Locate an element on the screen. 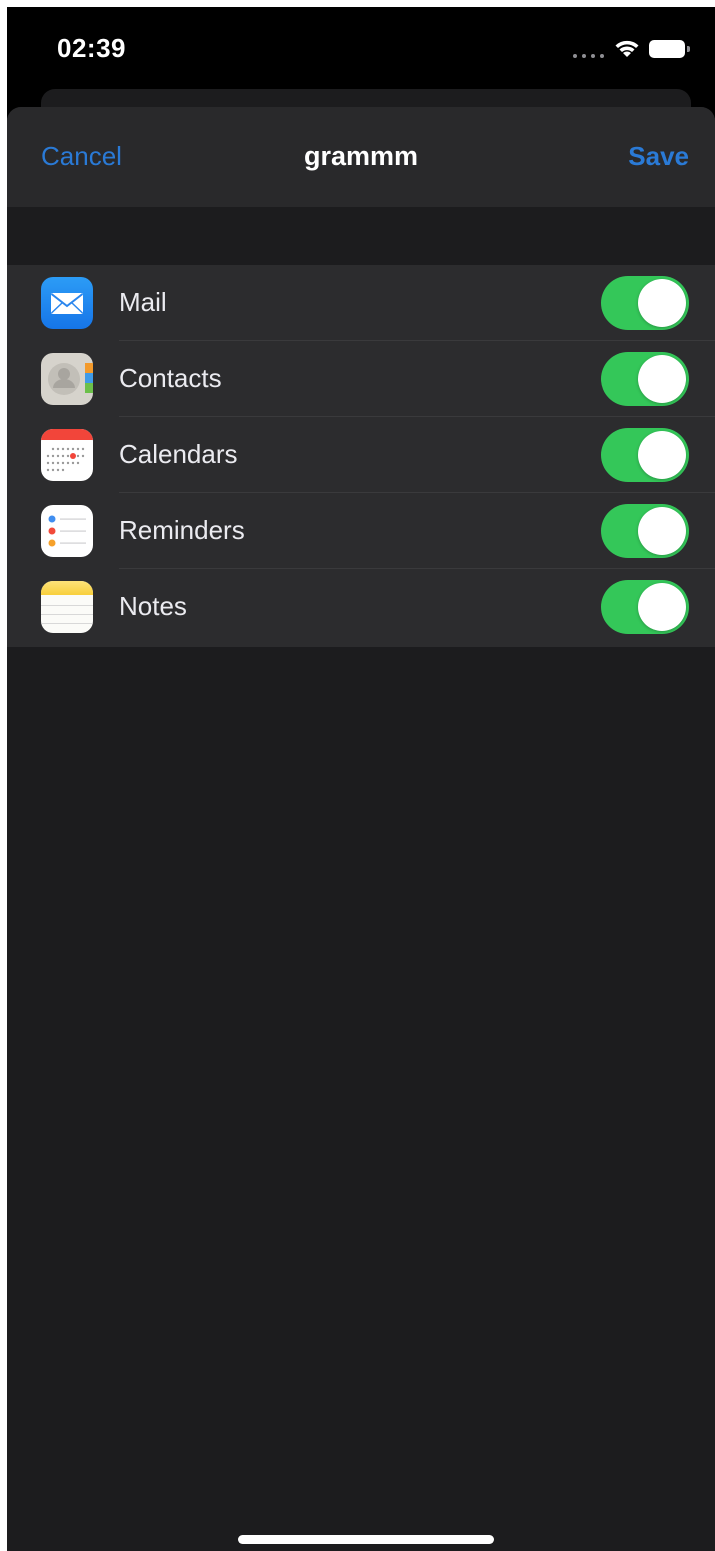 This screenshot has height=1551, width=715. service-label-reminders: Reminders is located at coordinates (182, 530).